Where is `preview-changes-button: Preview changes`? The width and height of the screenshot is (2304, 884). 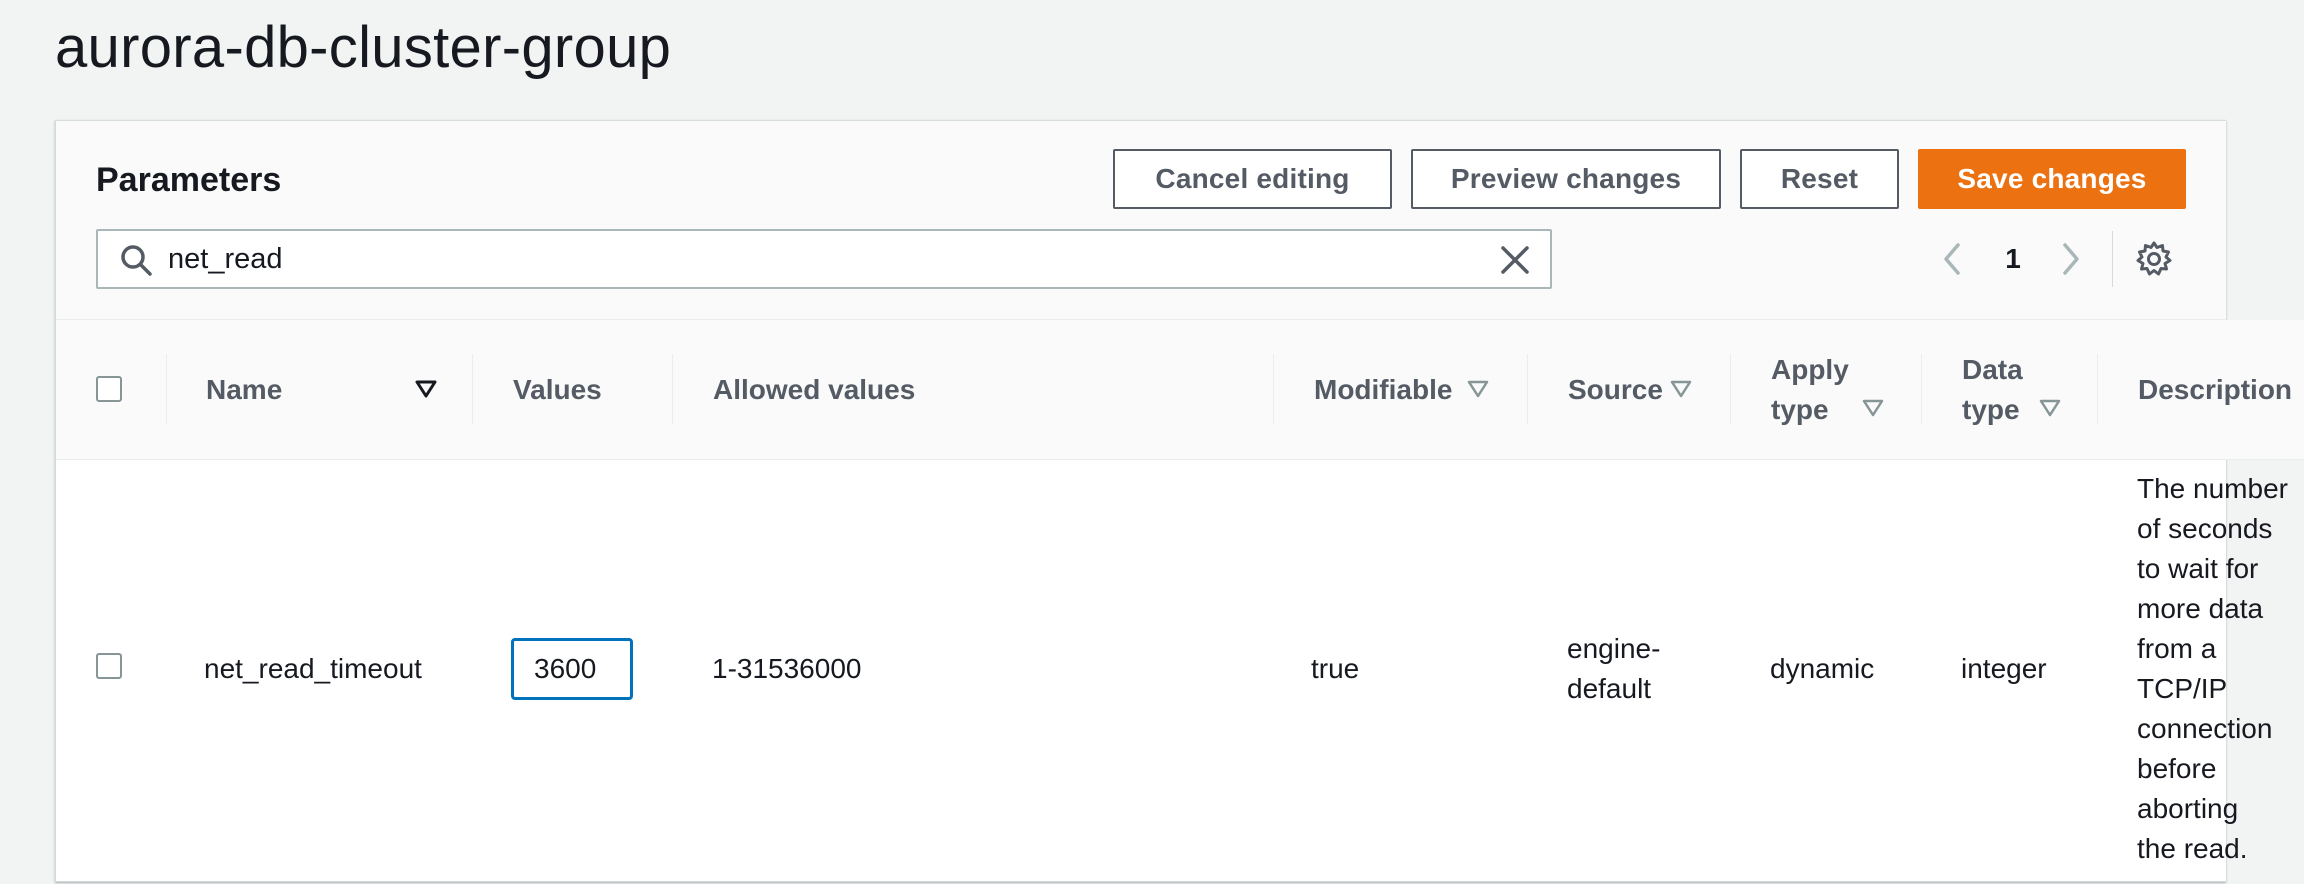
preview-changes-button: Preview changes is located at coordinates (1566, 179).